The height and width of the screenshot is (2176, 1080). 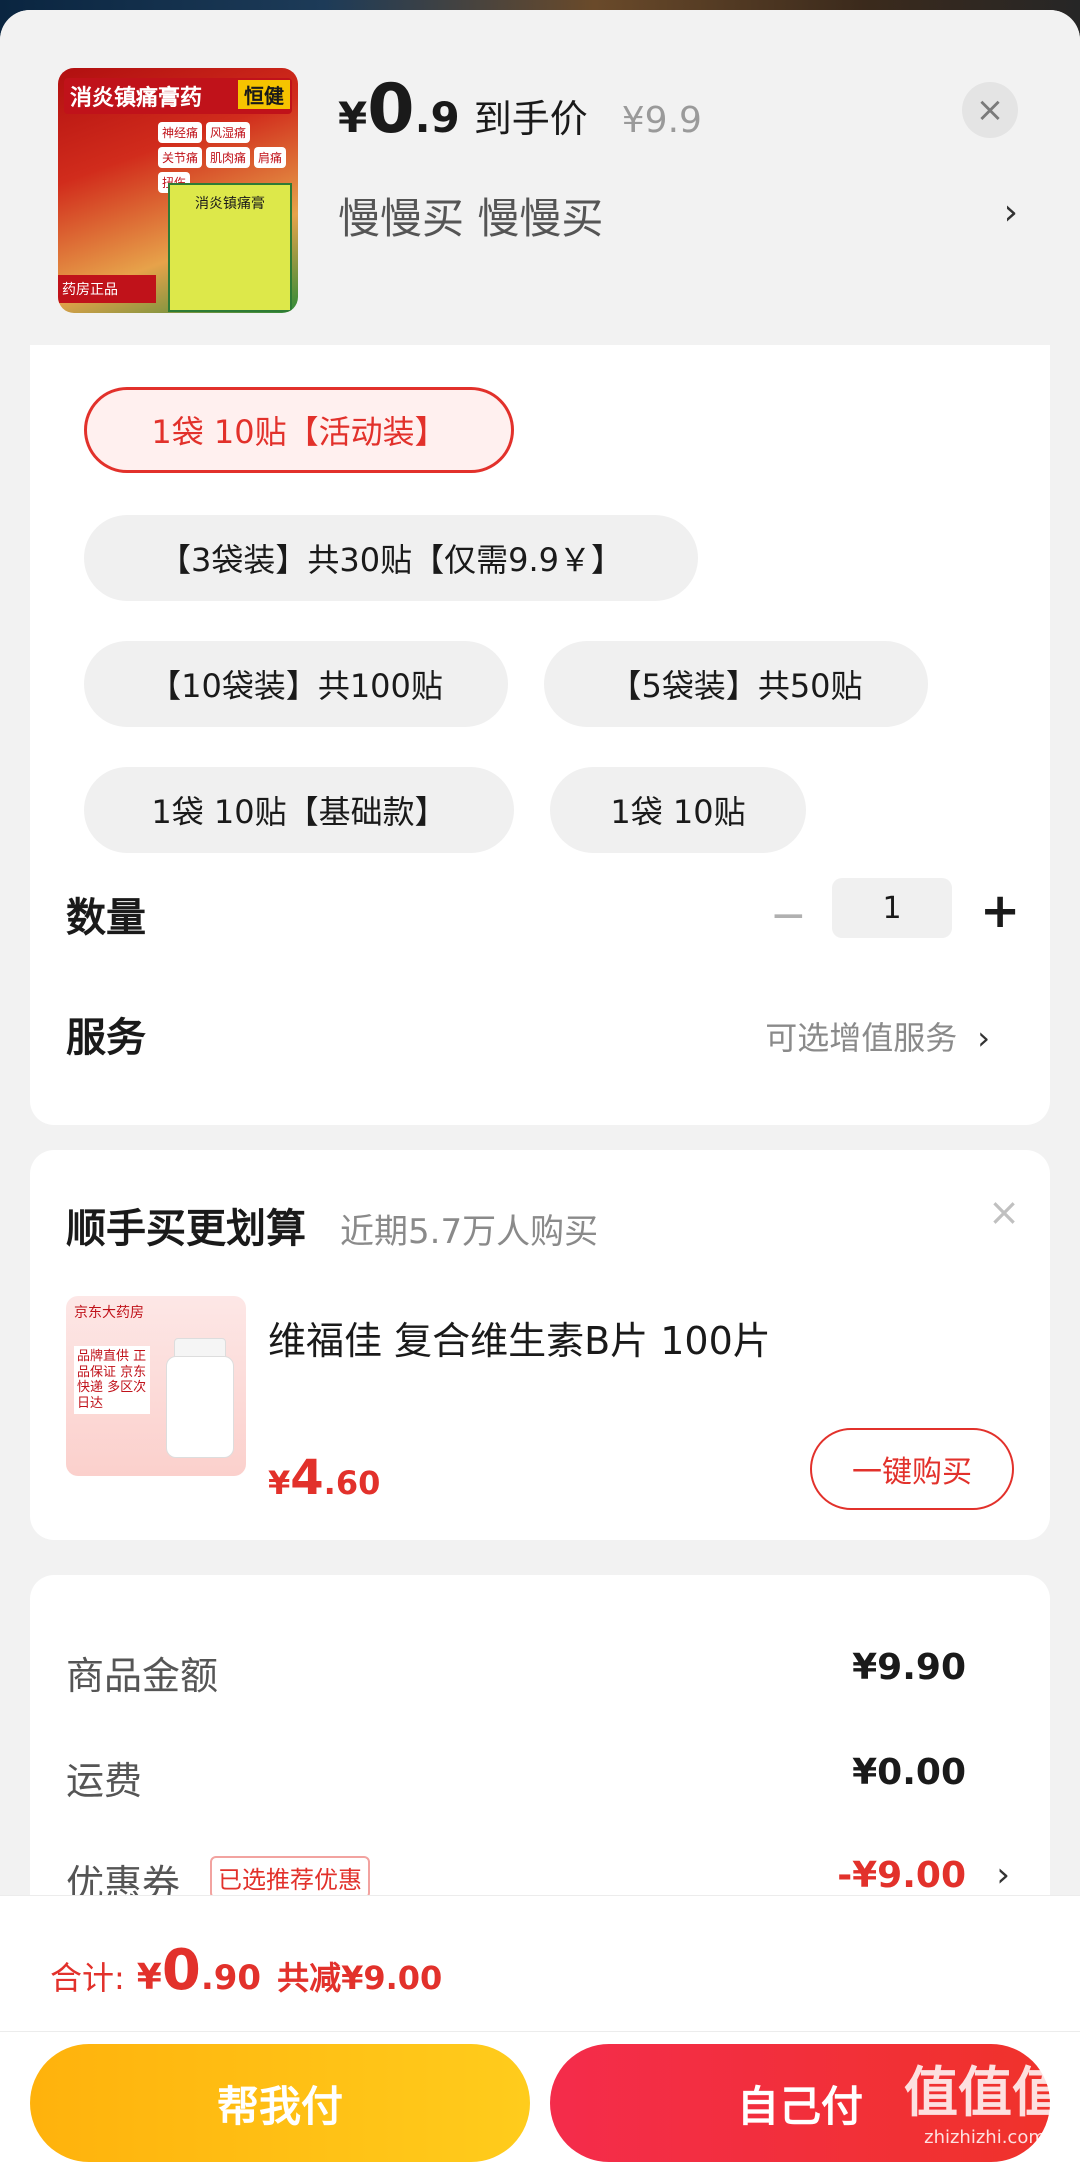 I want to click on help-pay-button: 帮我付, so click(x=280, y=2103).